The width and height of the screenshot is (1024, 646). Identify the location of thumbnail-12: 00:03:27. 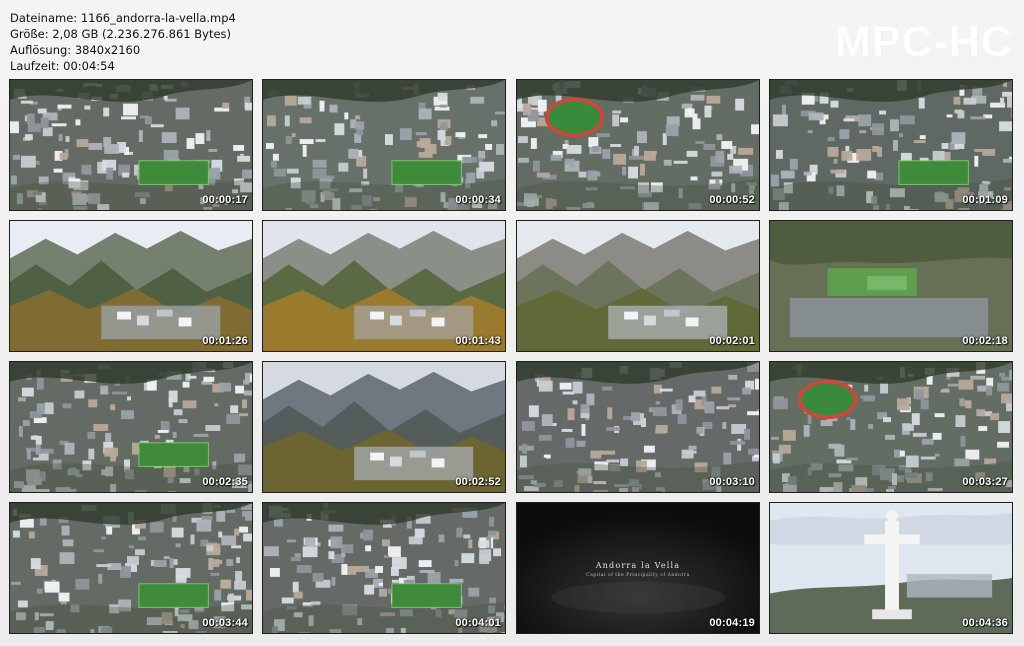
(891, 427).